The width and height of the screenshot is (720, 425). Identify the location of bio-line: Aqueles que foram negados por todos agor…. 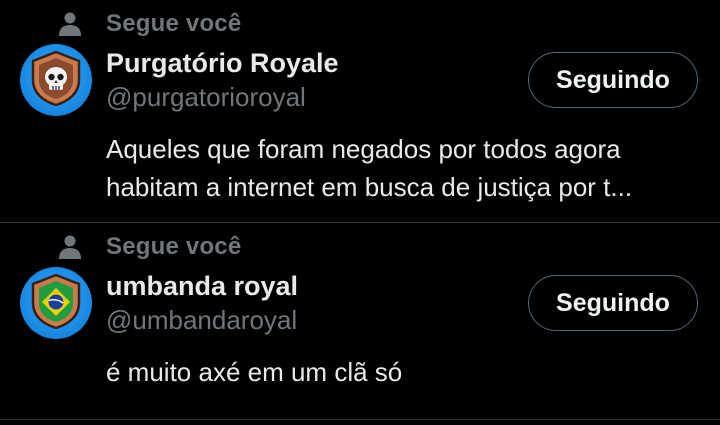
(363, 149).